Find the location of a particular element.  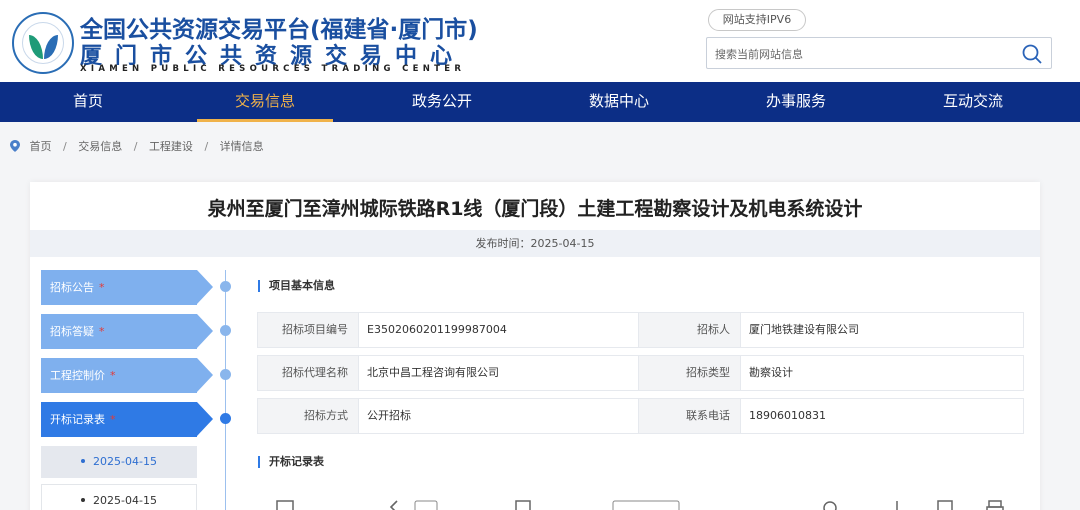

main-nav: 首页 交易信息 政务公开 数据中心 办事服务 互动交流 is located at coordinates (540, 102).